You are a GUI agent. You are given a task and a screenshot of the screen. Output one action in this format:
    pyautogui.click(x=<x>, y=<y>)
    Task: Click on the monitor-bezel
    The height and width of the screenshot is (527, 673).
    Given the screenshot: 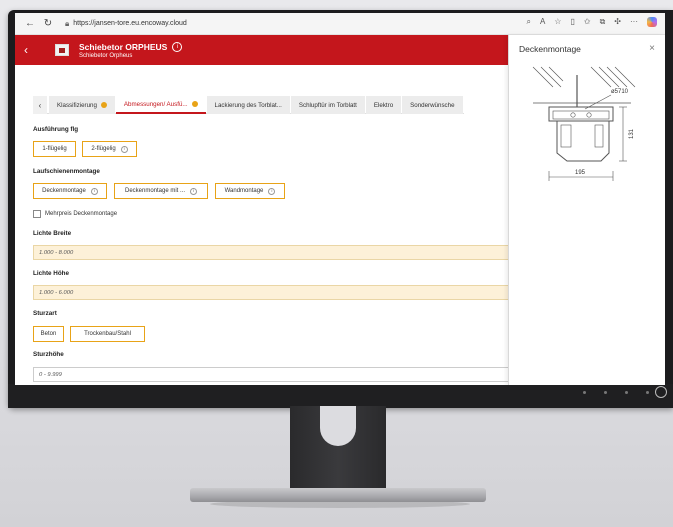 What is the action you would take?
    pyautogui.click(x=340, y=396)
    